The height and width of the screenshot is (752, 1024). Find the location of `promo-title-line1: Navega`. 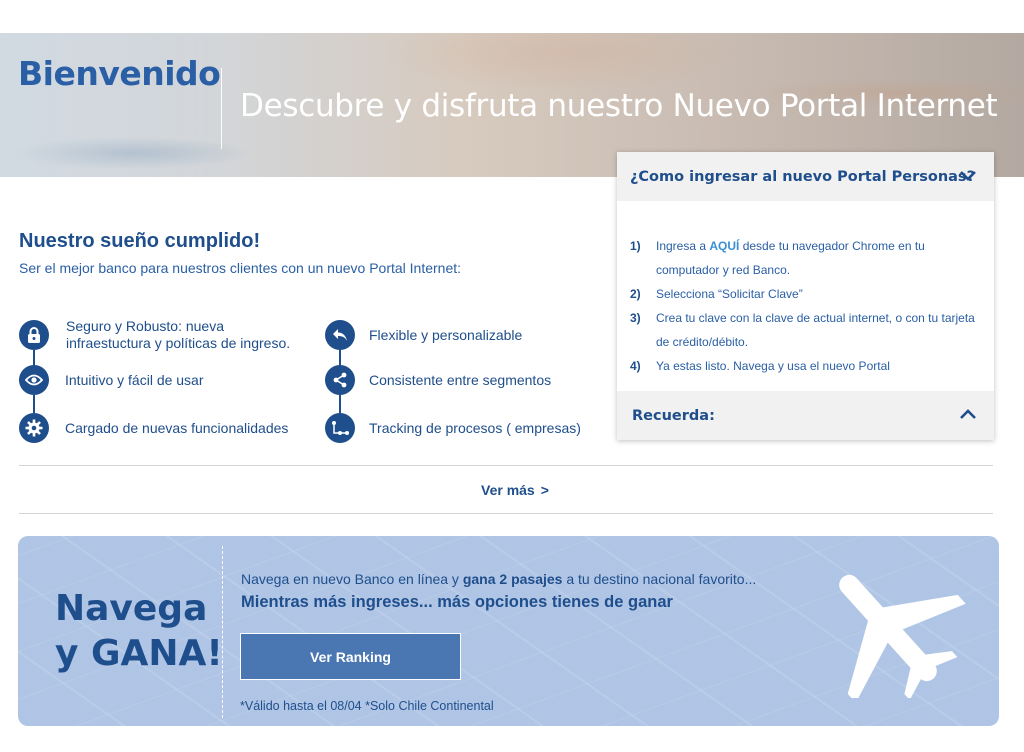

promo-title-line1: Navega is located at coordinates (131, 608).